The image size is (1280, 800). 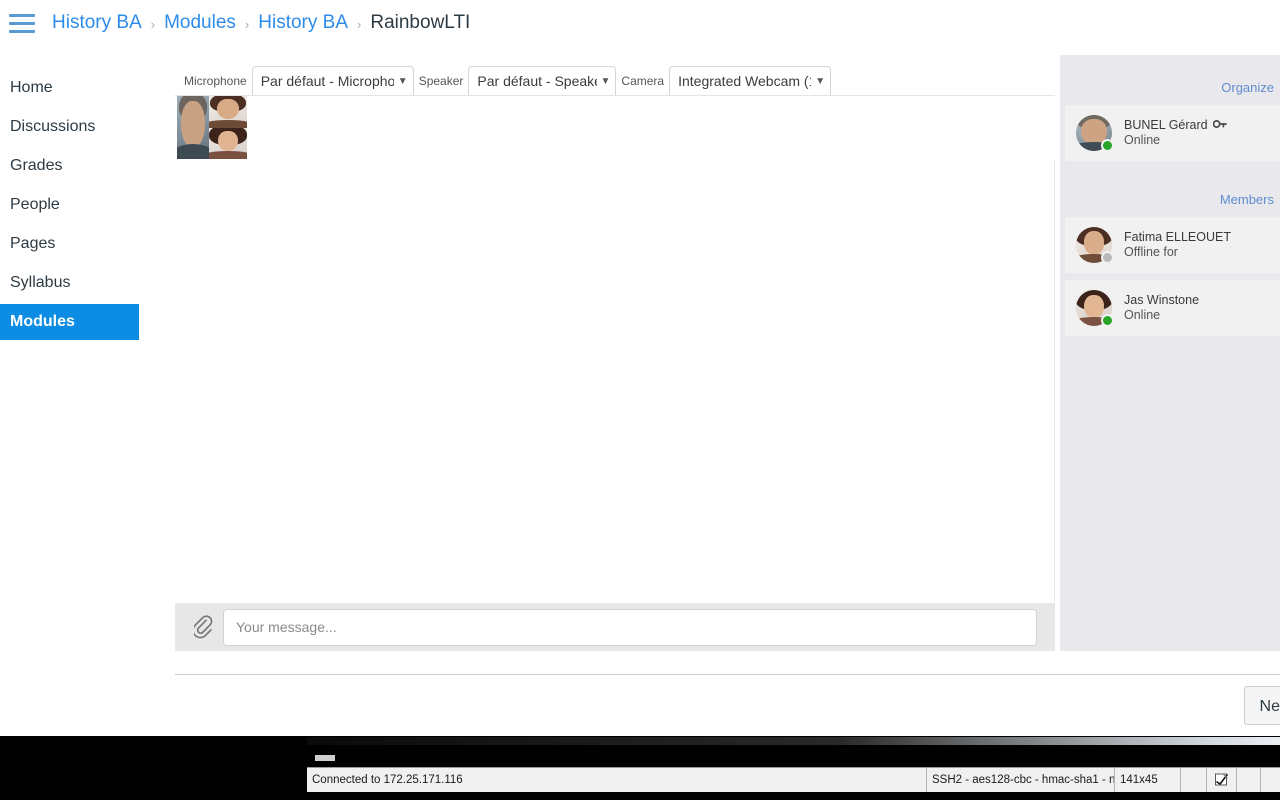 What do you see at coordinates (75, 88) in the screenshot?
I see `nav-item-home: Home` at bounding box center [75, 88].